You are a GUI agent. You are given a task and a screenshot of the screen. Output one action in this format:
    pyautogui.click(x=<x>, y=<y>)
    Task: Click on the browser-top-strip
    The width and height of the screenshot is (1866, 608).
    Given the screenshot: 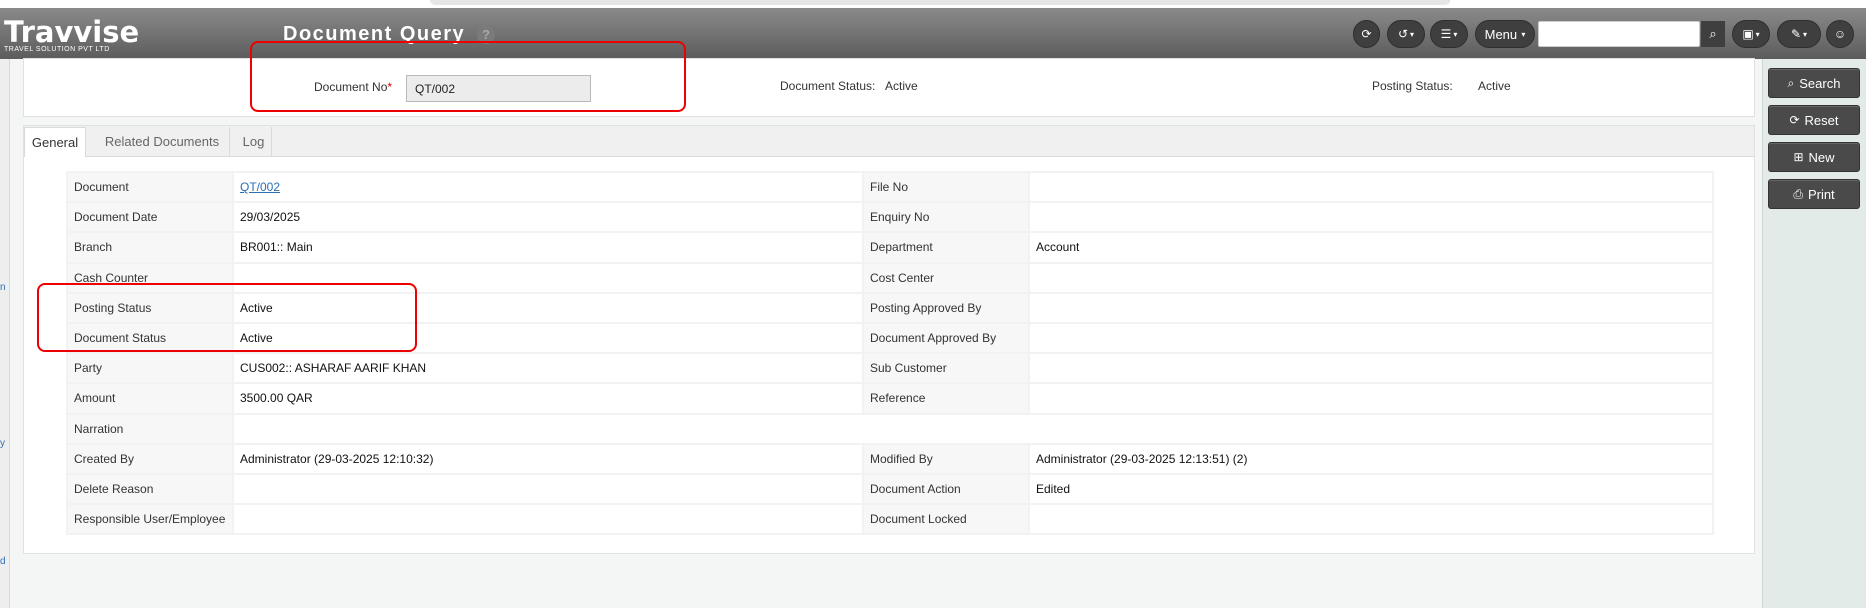 What is the action you would take?
    pyautogui.click(x=933, y=4)
    